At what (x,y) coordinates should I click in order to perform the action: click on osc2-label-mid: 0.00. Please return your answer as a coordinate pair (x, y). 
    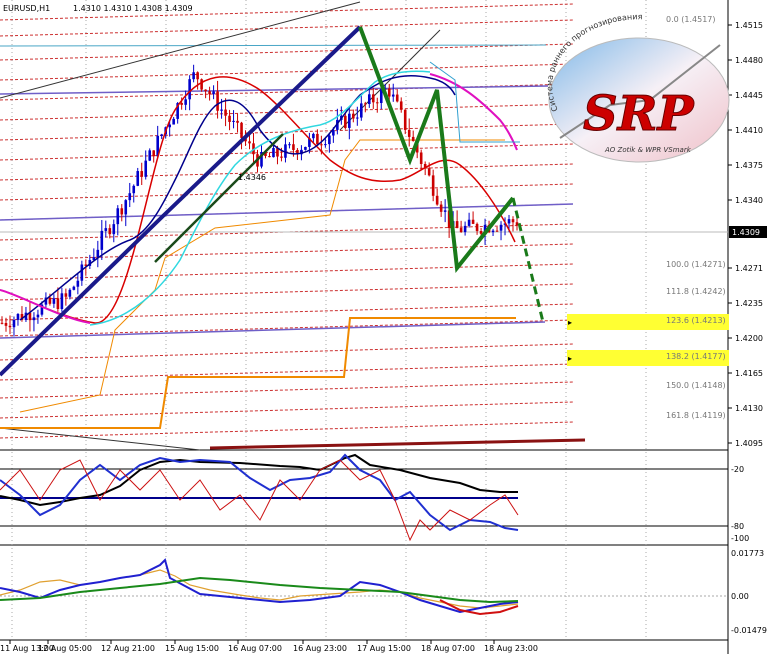
    Looking at the image, I should click on (740, 596).